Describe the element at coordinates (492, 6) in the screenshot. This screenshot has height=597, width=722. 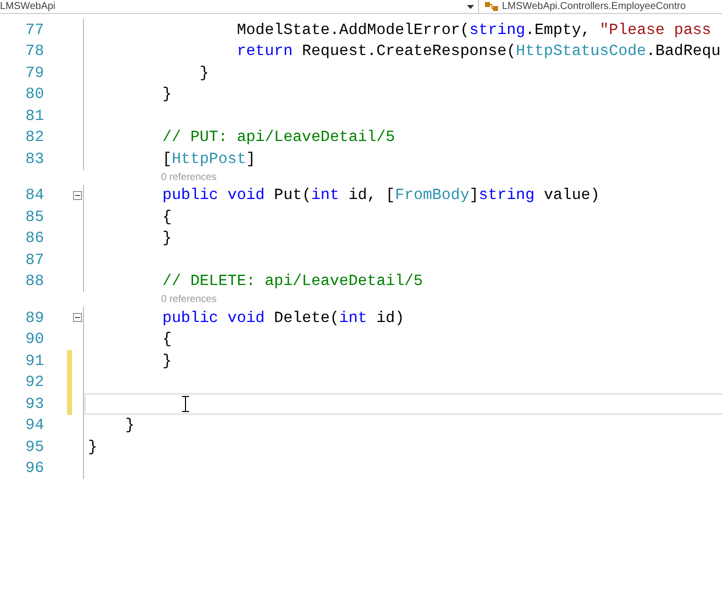
I see `class-icon` at that location.